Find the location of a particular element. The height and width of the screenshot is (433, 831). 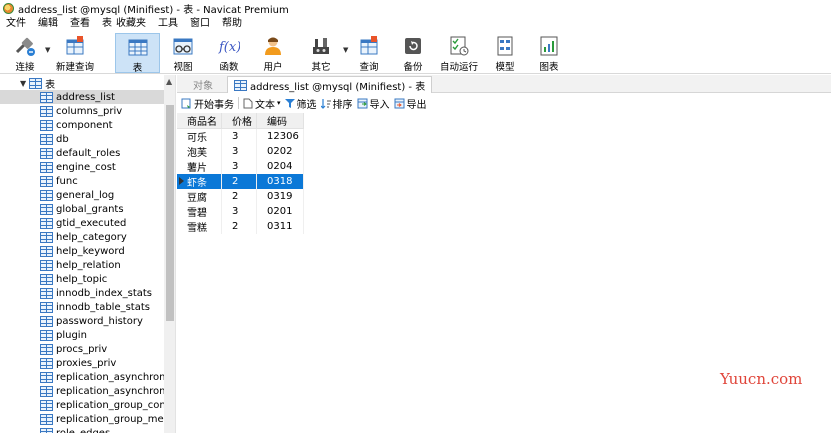

tab-objects: 对象 is located at coordinates (203, 84).